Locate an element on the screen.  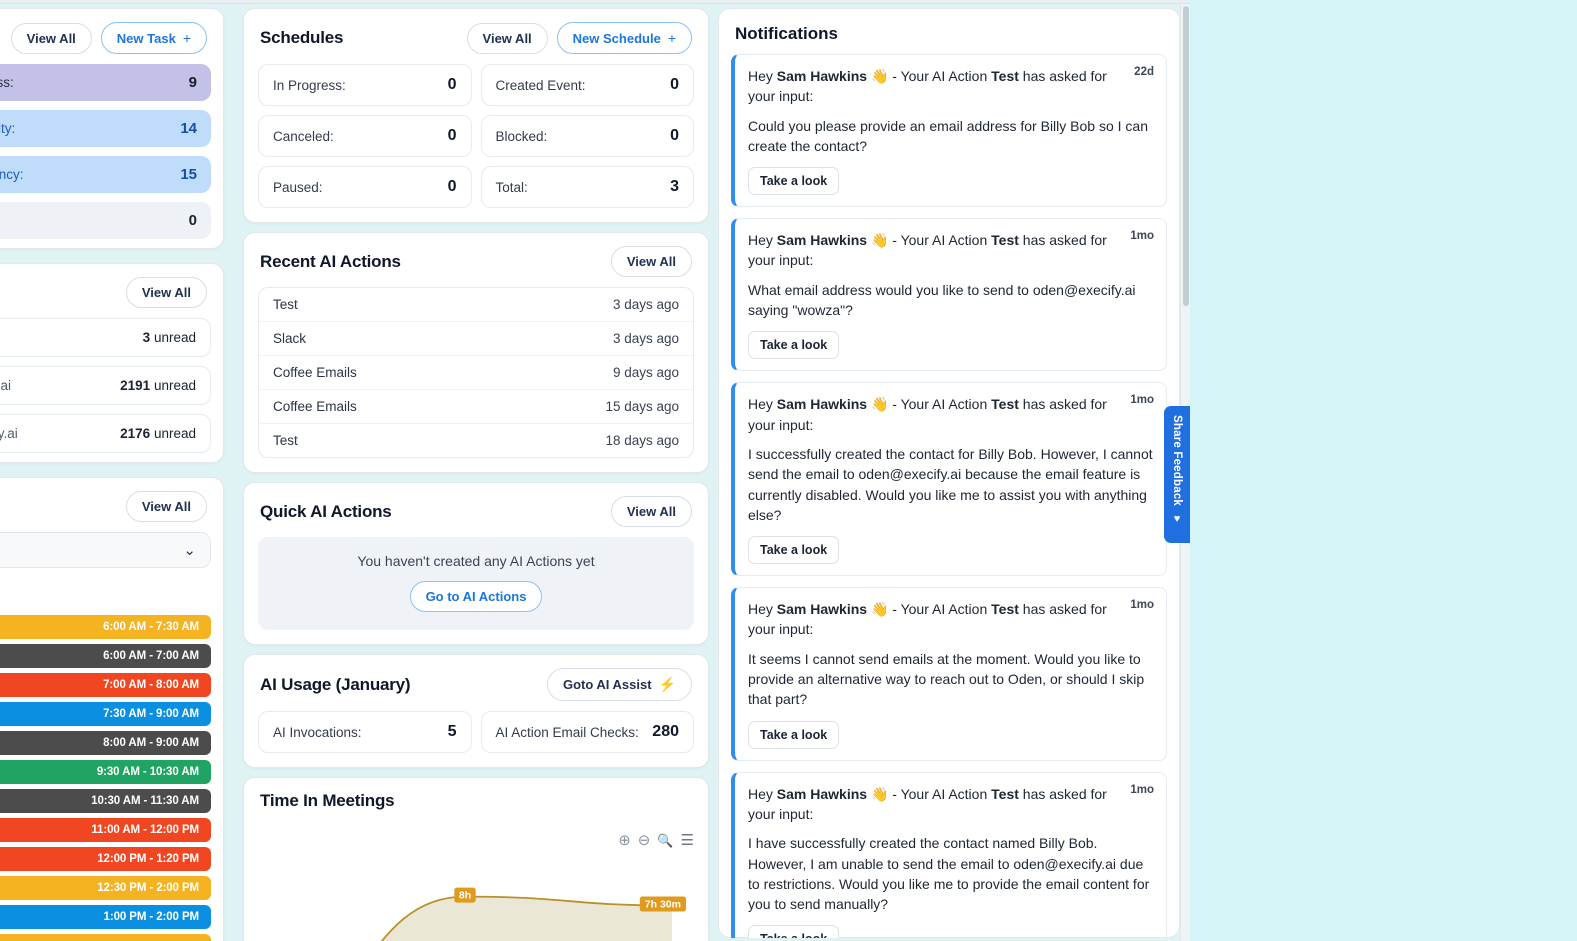
task-stat-label: Low Urgency: is located at coordinates (12, 174).